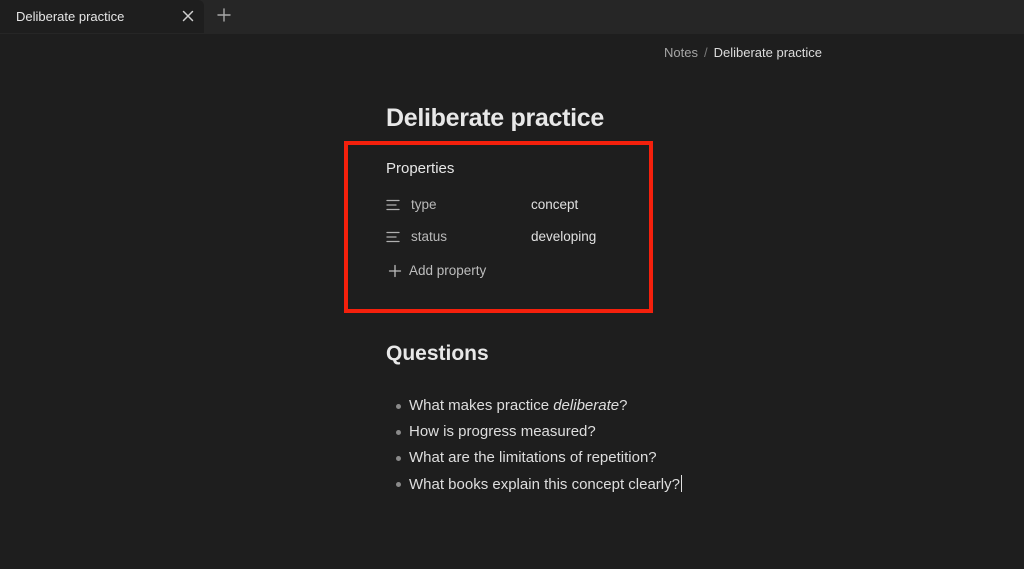 The image size is (1024, 569). I want to click on property-value: concept, so click(554, 204).